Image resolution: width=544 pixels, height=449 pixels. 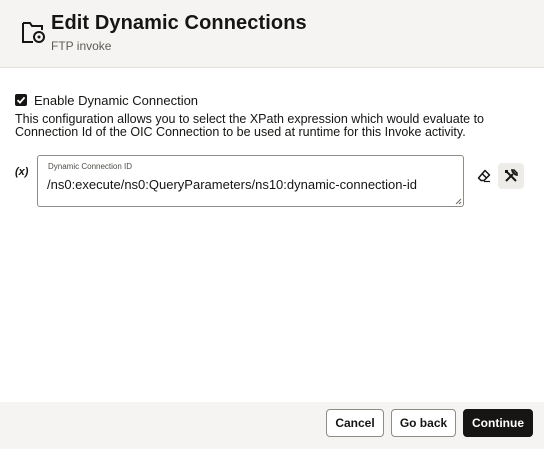 I want to click on go-back-button: Go back, so click(x=423, y=423).